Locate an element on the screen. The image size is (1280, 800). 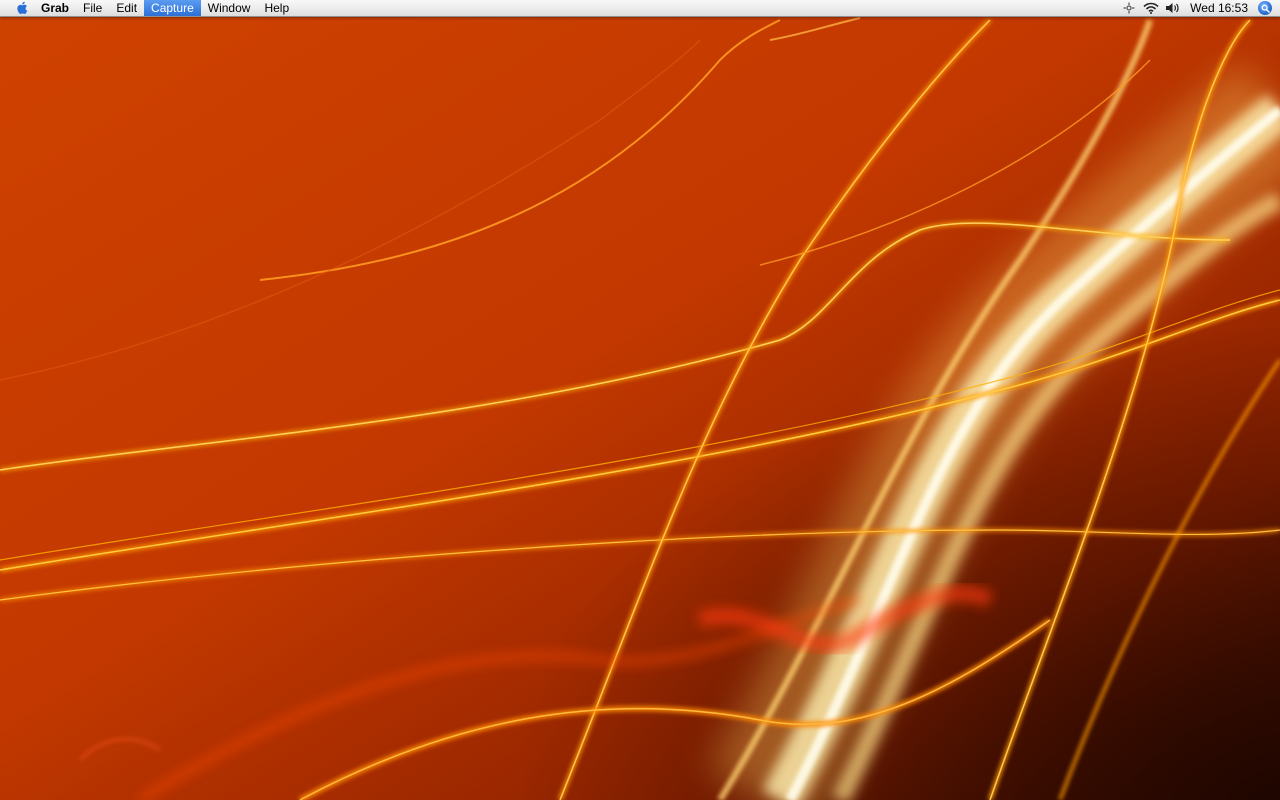
menu-app-grab: Grab is located at coordinates (56, 8).